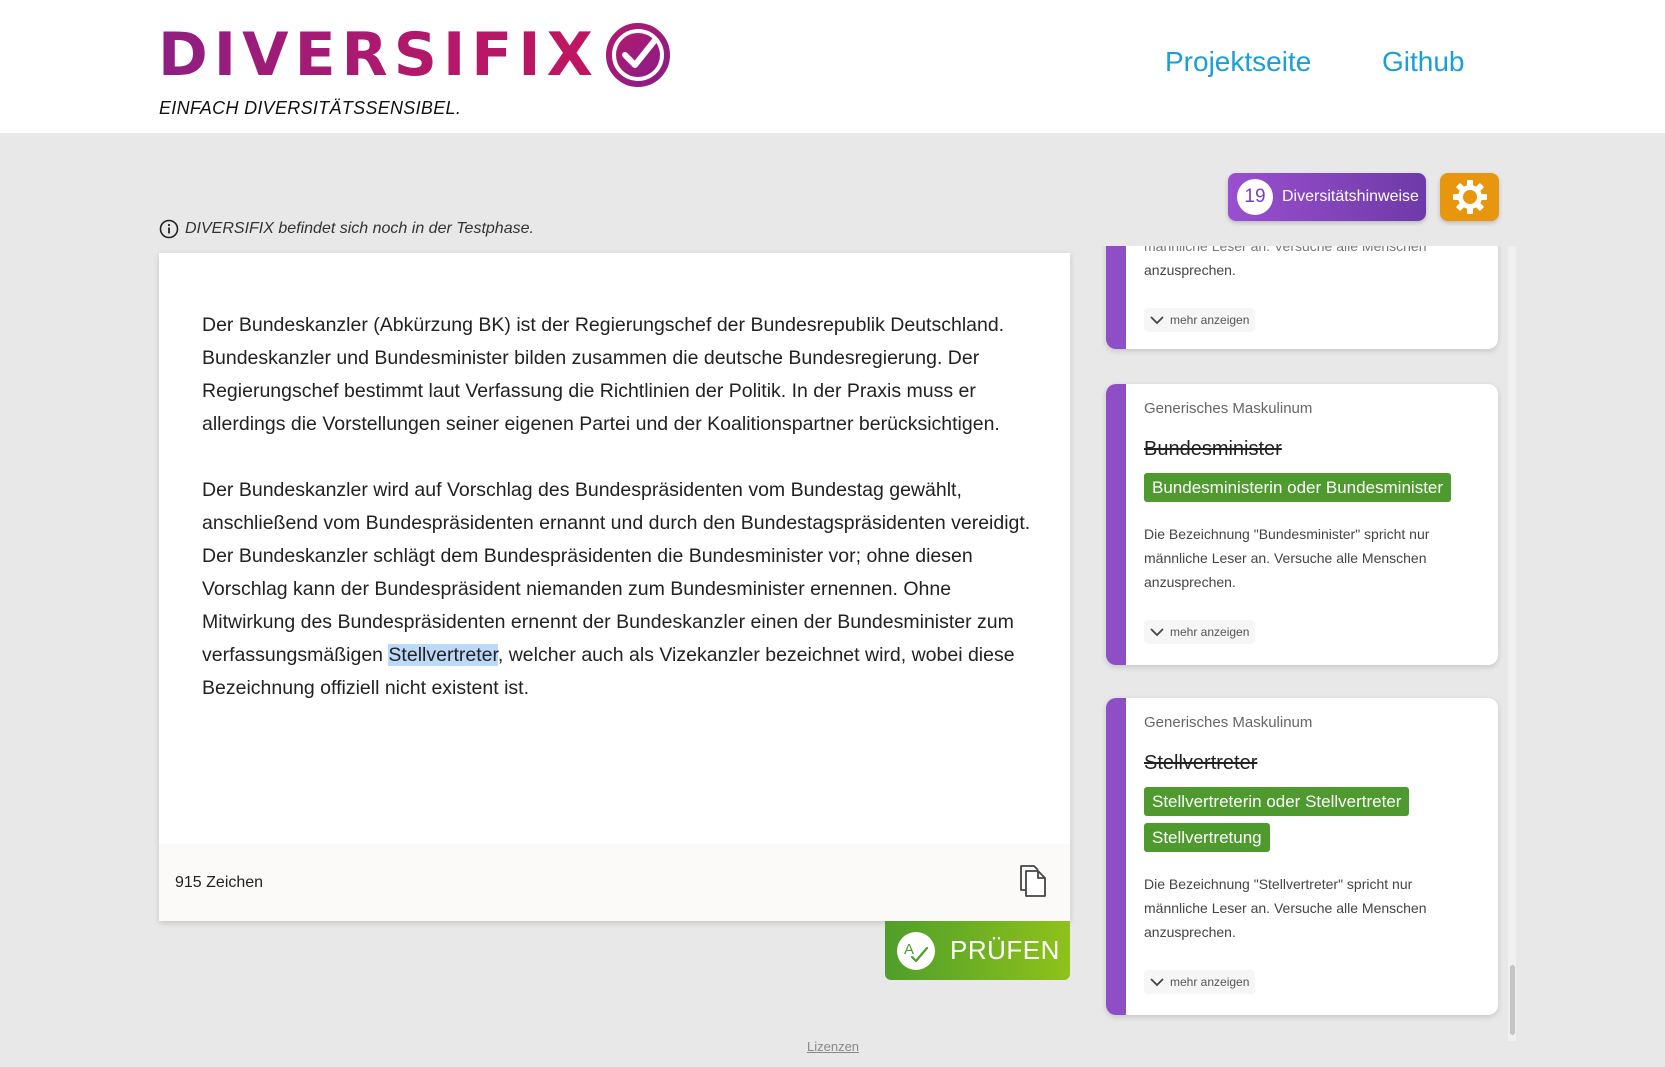  I want to click on settings-button, so click(1469, 197).